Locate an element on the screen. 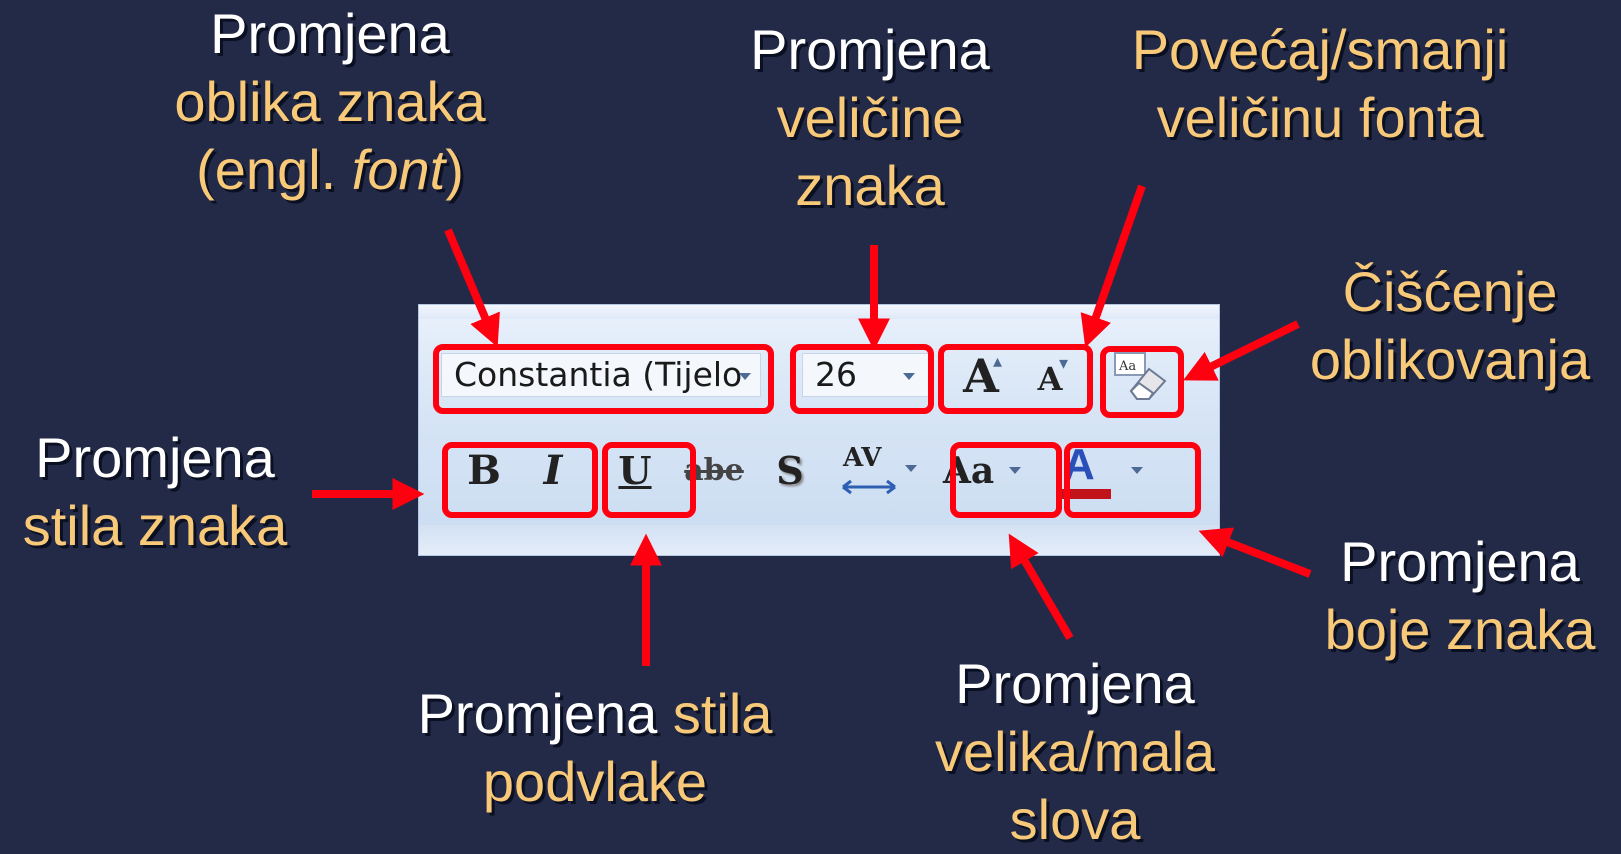  arrow-case is located at coordinates (1041, 587).